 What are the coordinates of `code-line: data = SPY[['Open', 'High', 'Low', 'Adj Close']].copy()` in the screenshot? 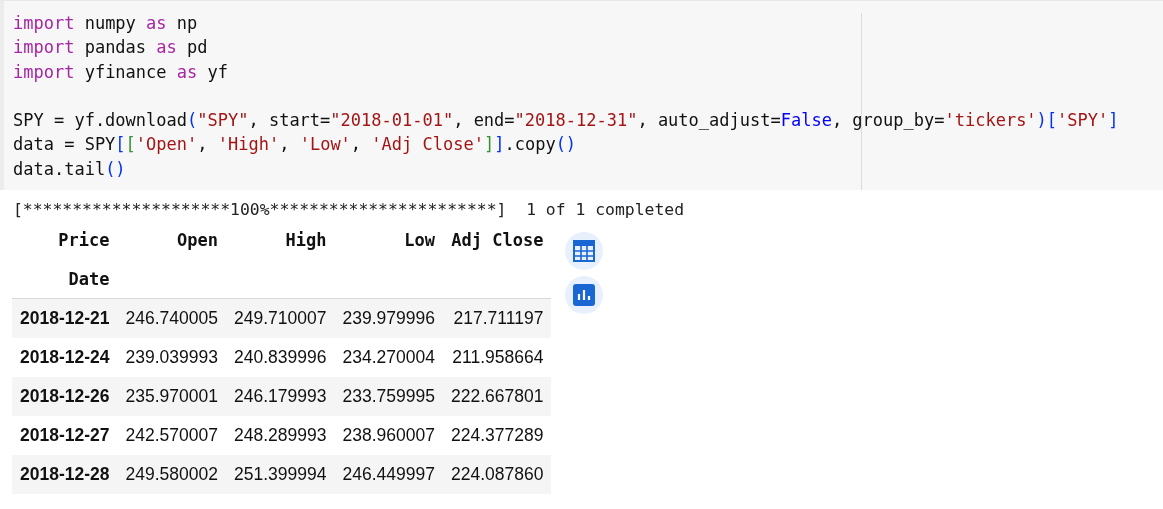 It's located at (295, 145).